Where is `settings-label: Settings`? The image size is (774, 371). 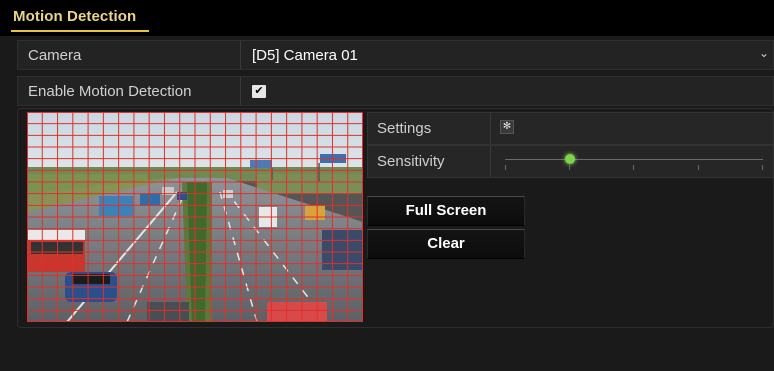 settings-label: Settings is located at coordinates (404, 128).